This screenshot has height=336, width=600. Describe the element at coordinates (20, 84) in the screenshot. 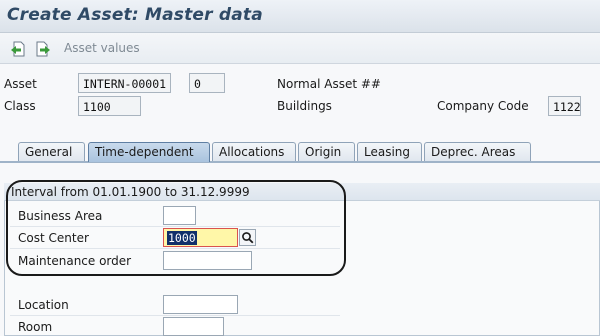

I see `asset-label: Asset` at that location.